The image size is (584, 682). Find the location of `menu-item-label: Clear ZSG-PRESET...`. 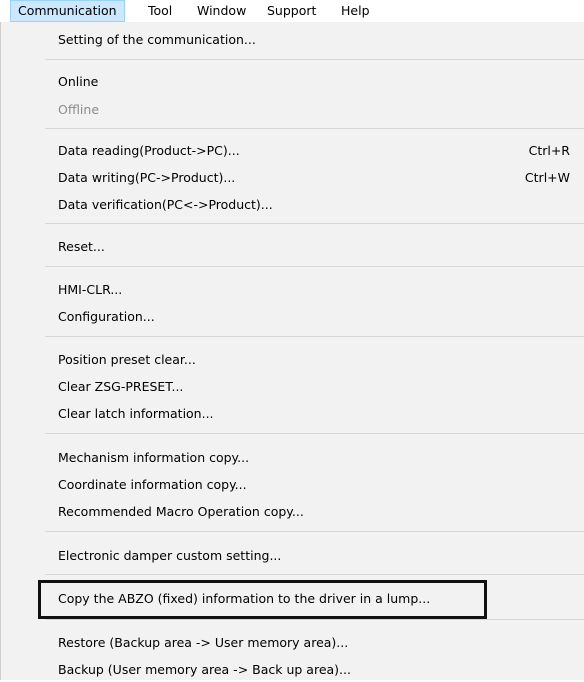

menu-item-label: Clear ZSG-PRESET... is located at coordinates (121, 386).